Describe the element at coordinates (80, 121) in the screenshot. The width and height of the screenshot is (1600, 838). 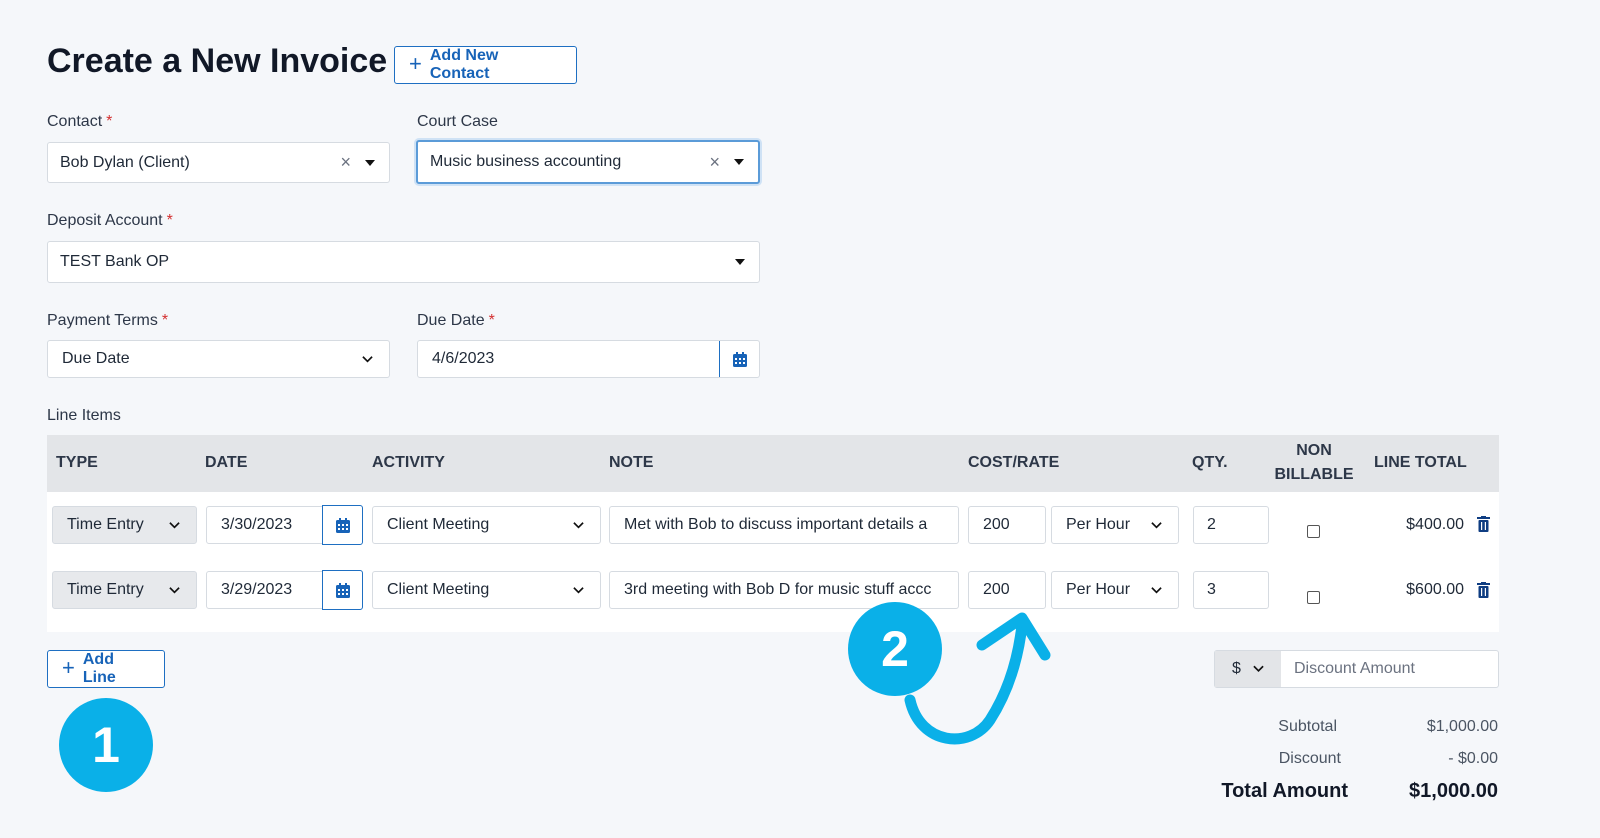
I see `contact-label: Contact *` at that location.